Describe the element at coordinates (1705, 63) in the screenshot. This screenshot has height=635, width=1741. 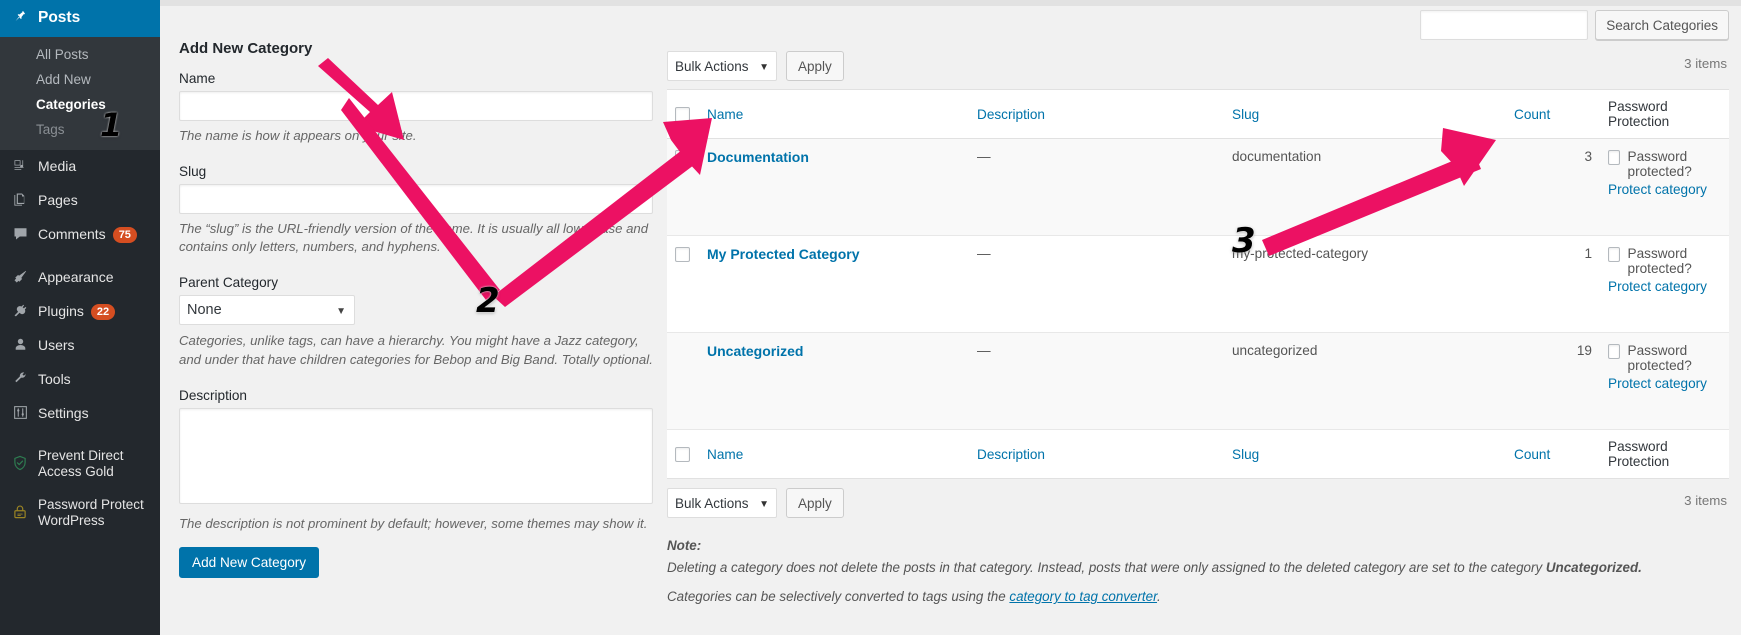
I see `items-count-top: 3 items` at that location.